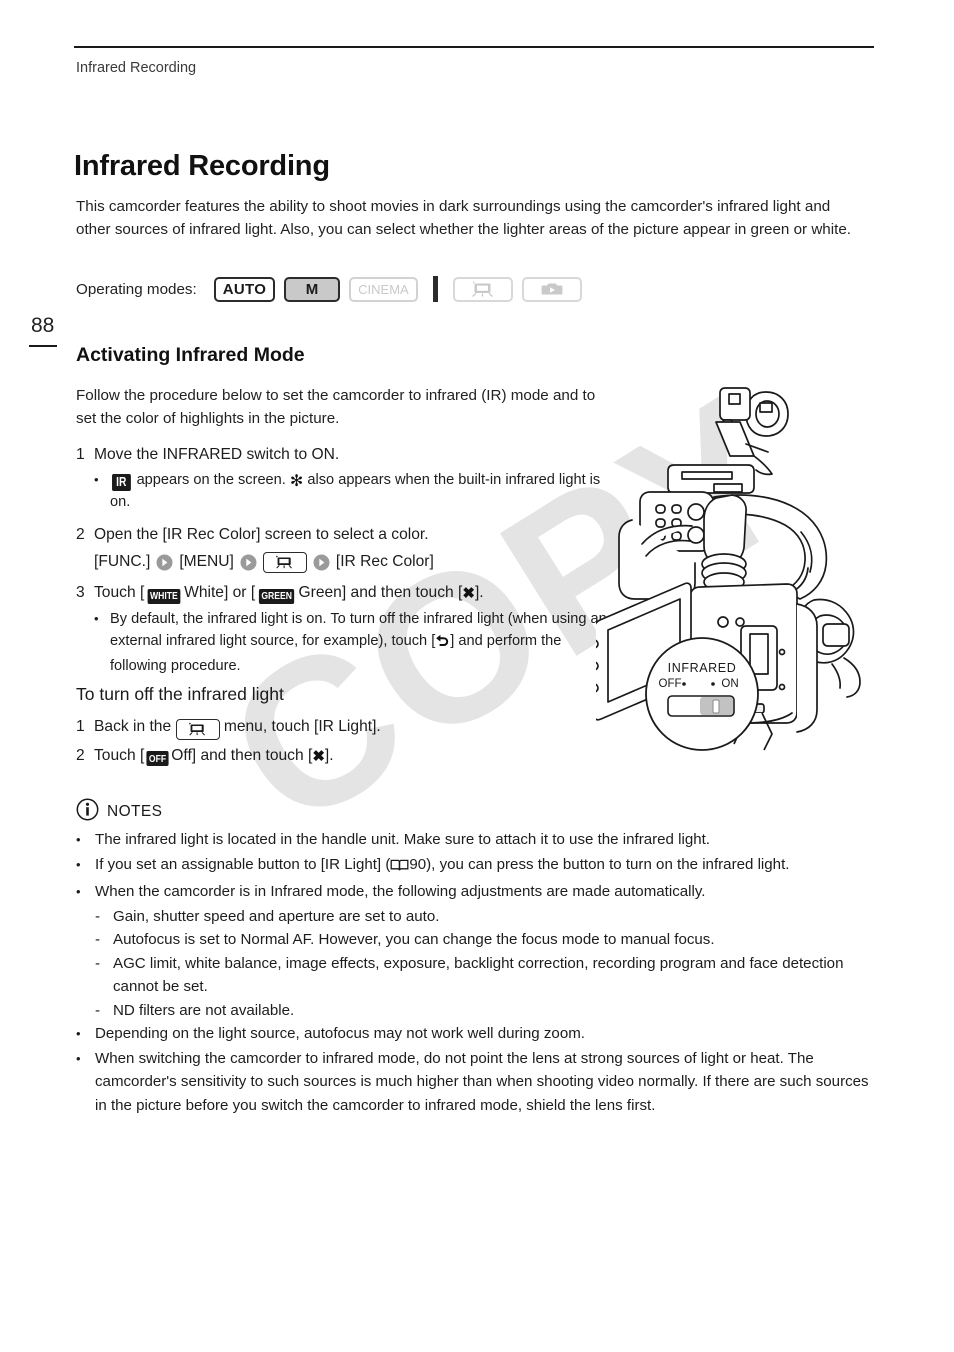 This screenshot has width=954, height=1352. I want to click on off-step-2-number: 2, so click(80, 755).